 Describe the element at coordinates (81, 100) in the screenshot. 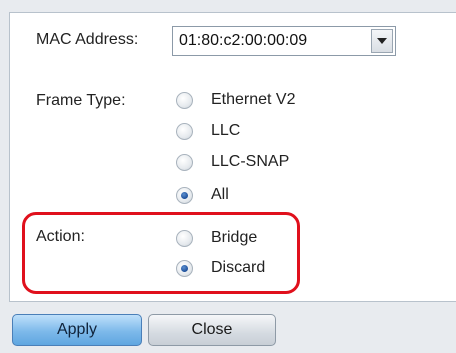

I see `frame-type-label: Frame Type:` at that location.